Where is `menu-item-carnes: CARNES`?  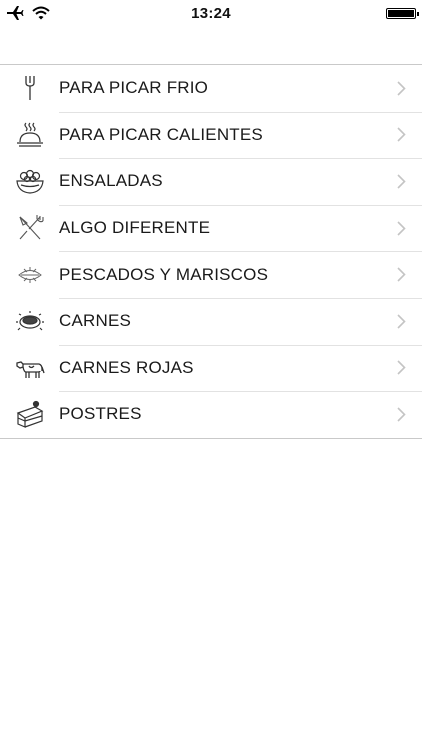
menu-item-carnes: CARNES is located at coordinates (211, 321).